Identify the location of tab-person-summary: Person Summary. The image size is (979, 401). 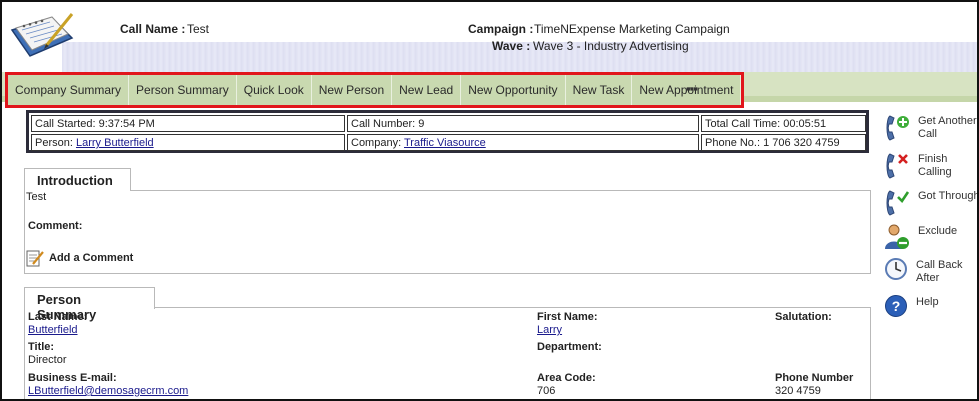
(183, 90).